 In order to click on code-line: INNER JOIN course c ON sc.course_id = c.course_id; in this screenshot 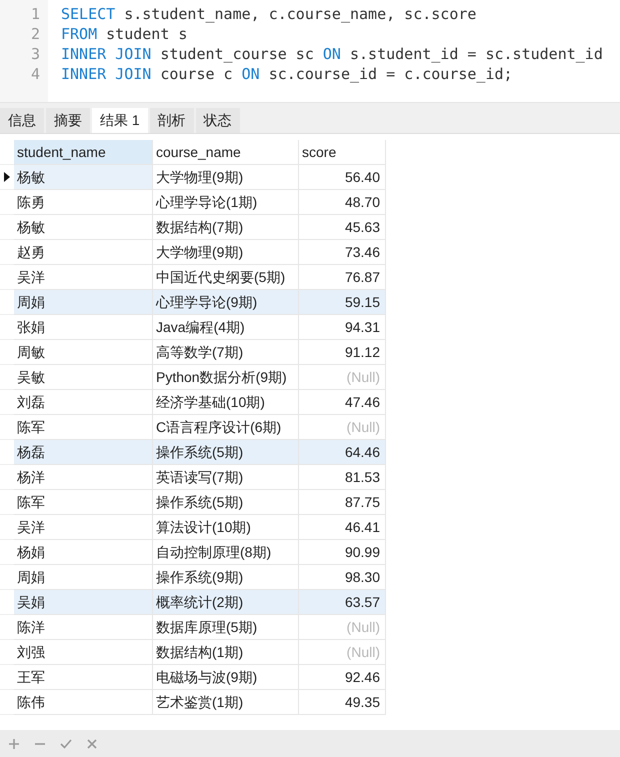, I will do `click(287, 74)`.